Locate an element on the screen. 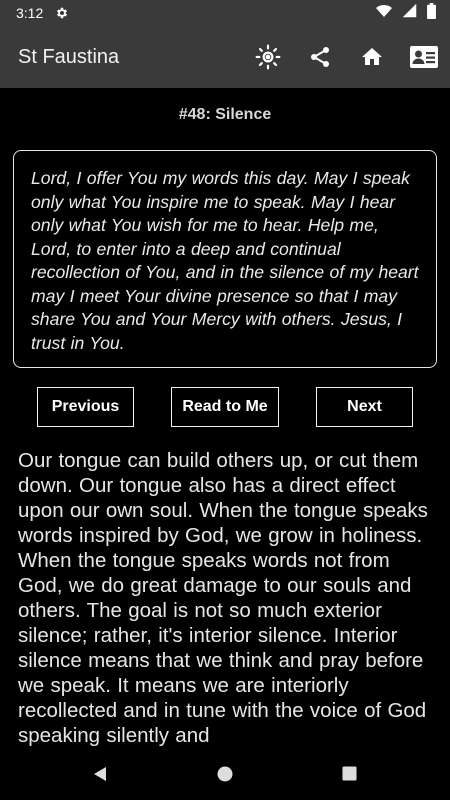  home-icon is located at coordinates (372, 57).